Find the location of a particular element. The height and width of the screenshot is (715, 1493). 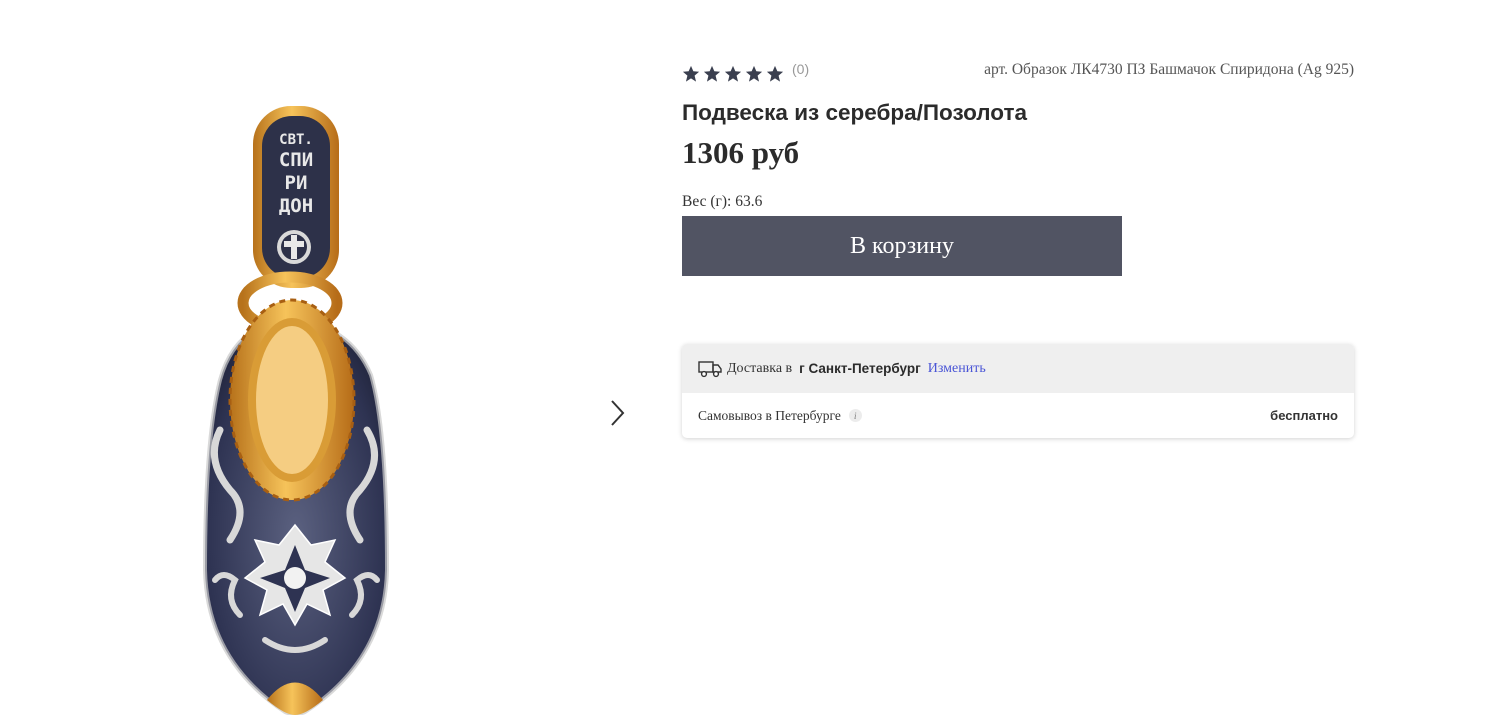

chevron-right-icon is located at coordinates (618, 413).